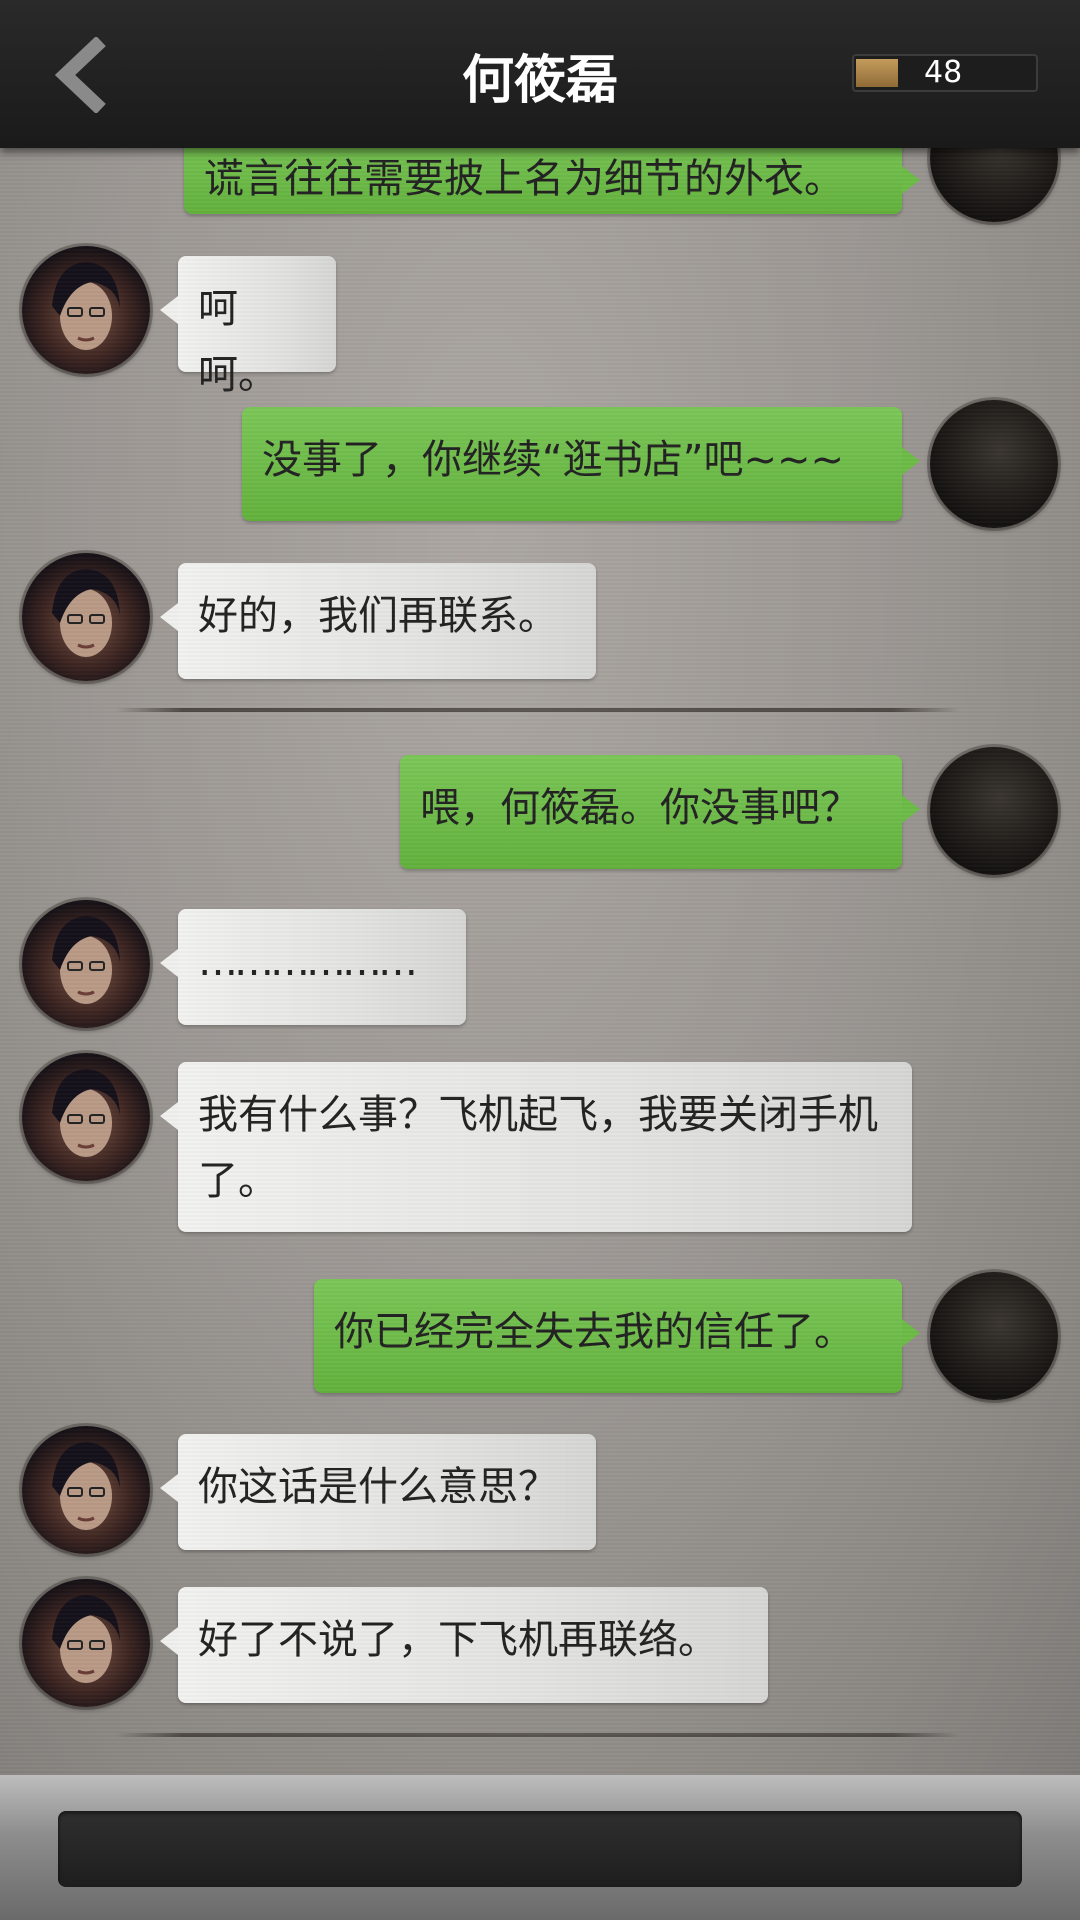  What do you see at coordinates (660, 812) in the screenshot?
I see `message-outgoing: 喂，何筱磊。你没事吧？` at bounding box center [660, 812].